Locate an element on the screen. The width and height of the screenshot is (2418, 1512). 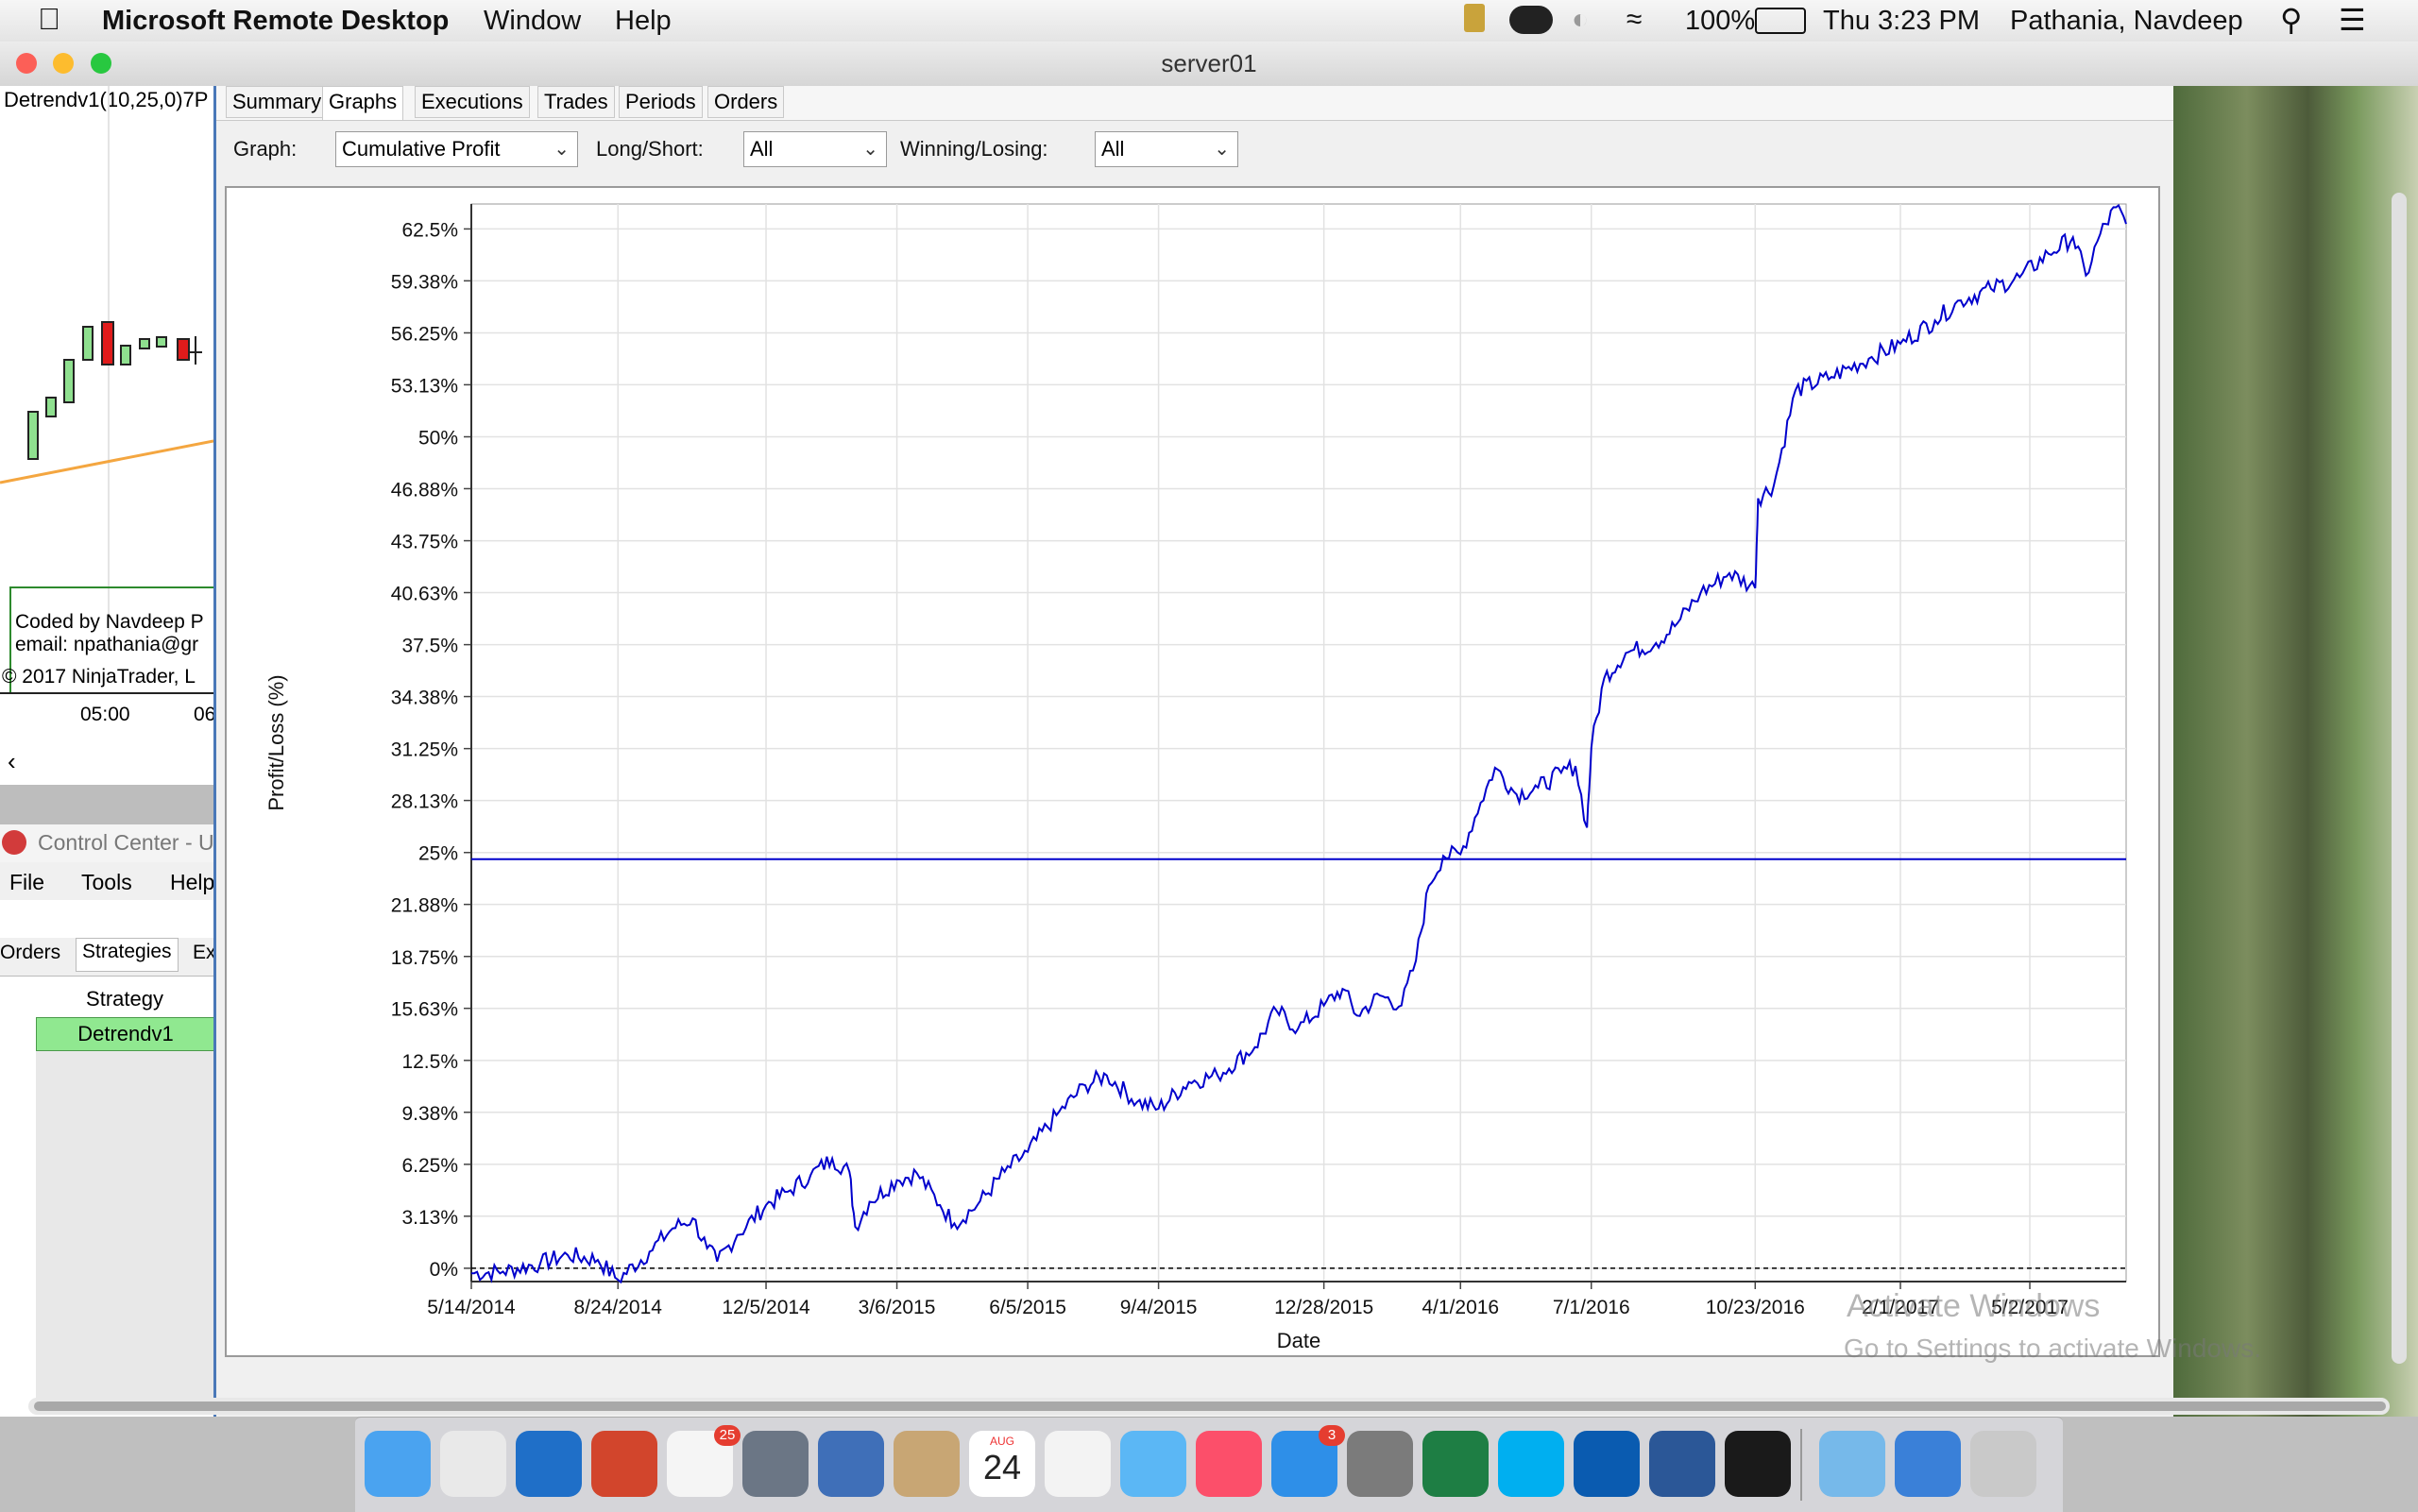
y-tick-label: 28.13% is located at coordinates (425, 802).